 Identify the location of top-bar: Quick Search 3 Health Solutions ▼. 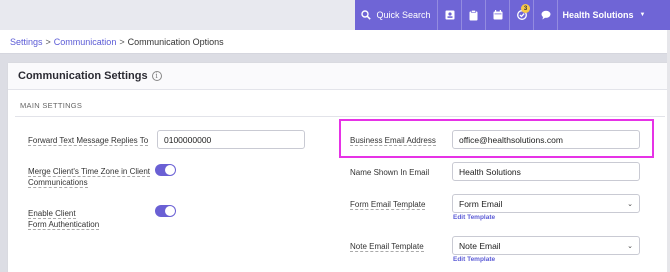
(335, 15).